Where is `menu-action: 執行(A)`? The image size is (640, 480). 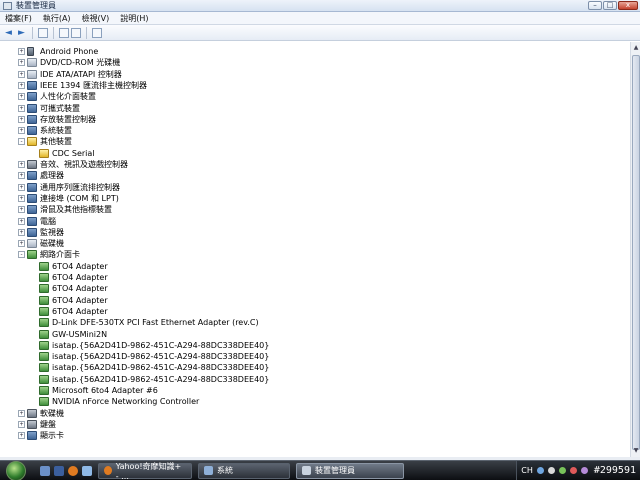
menu-action: 執行(A) is located at coordinates (57, 18).